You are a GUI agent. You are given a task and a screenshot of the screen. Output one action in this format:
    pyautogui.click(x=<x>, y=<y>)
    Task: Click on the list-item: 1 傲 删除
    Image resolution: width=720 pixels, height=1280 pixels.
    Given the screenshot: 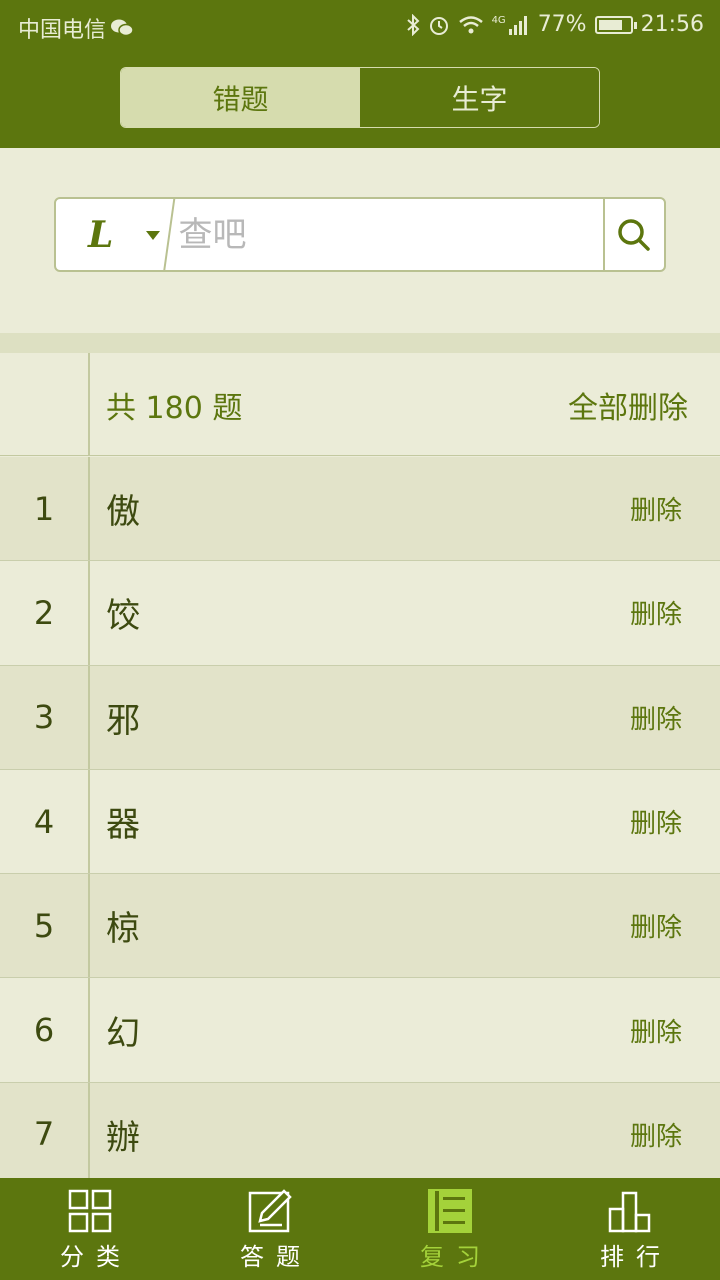 What is the action you would take?
    pyautogui.click(x=360, y=509)
    